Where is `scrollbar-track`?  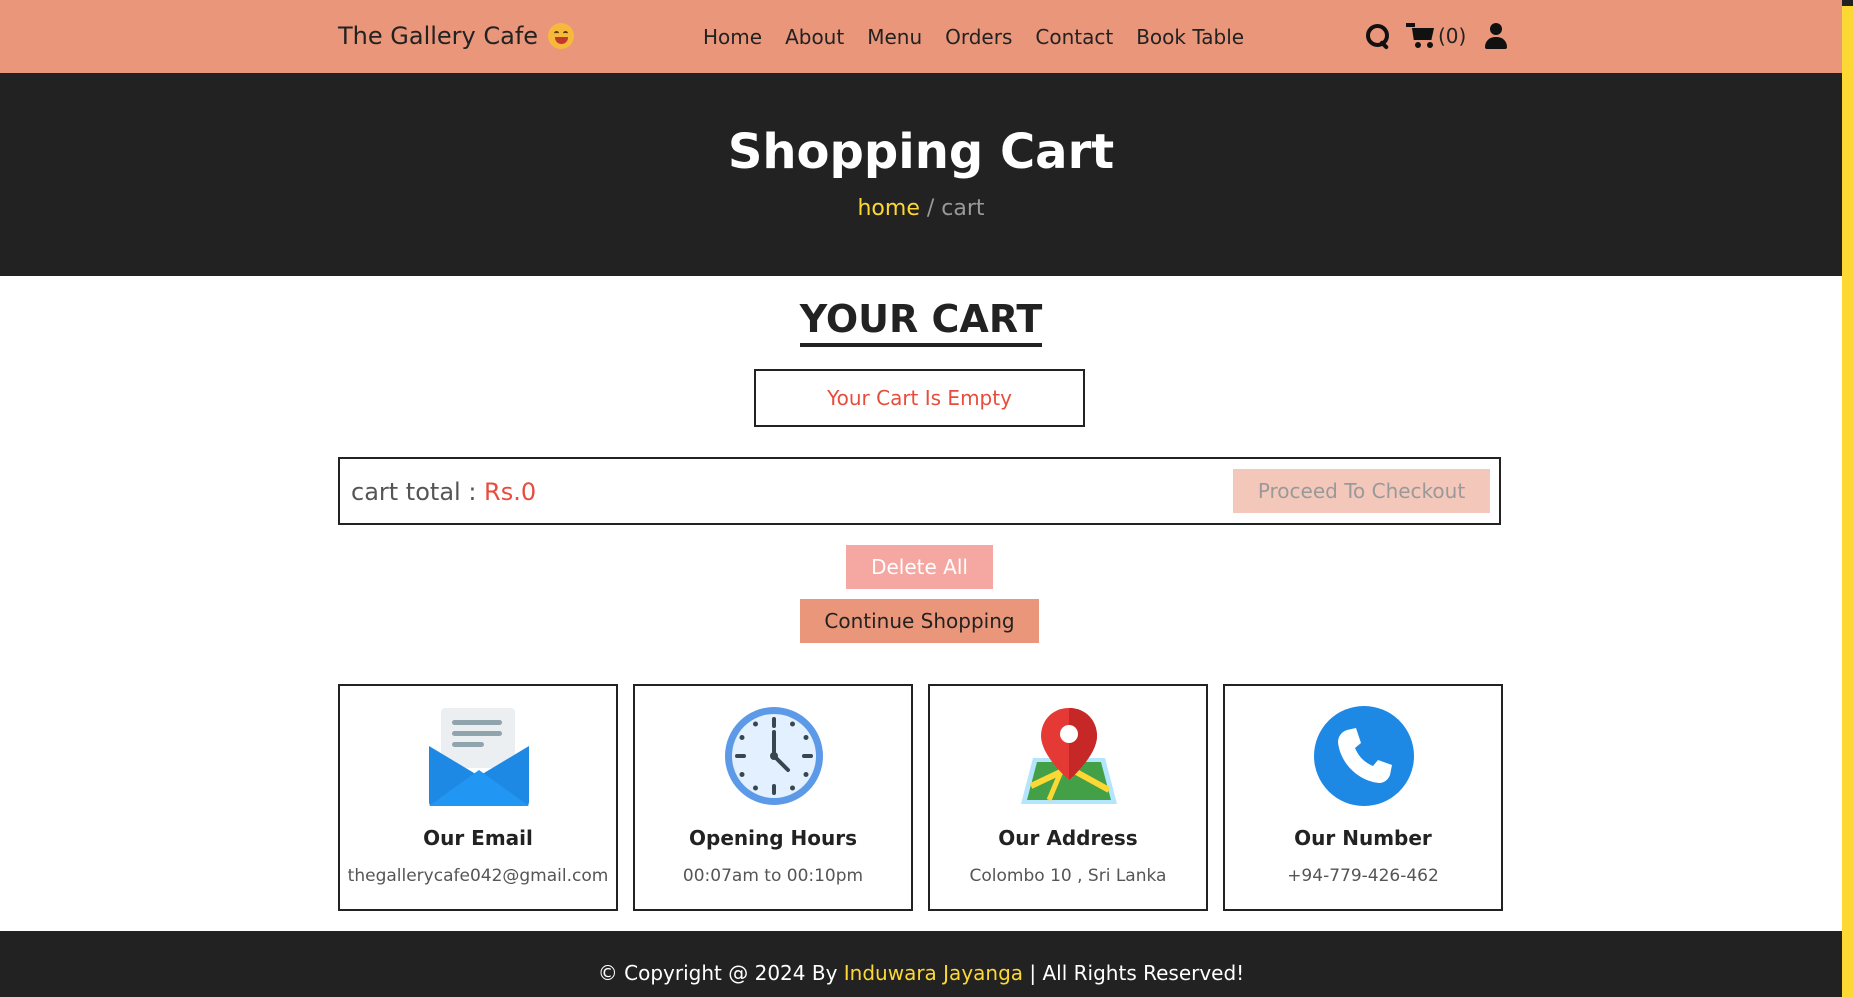 scrollbar-track is located at coordinates (1847, 3).